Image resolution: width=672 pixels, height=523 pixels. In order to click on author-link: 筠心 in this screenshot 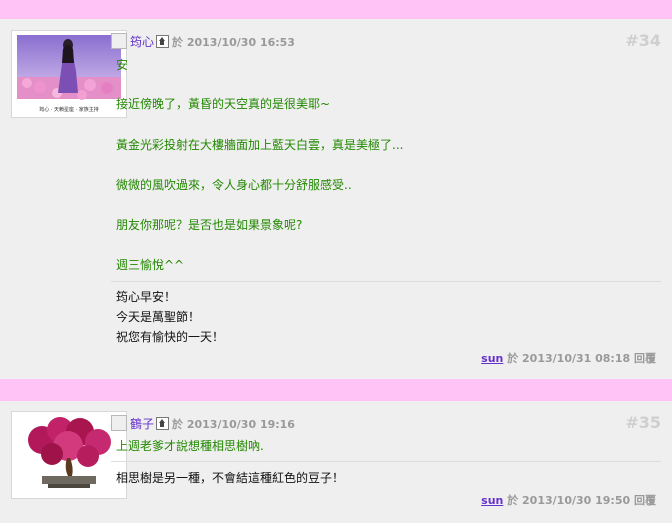, I will do `click(142, 42)`.